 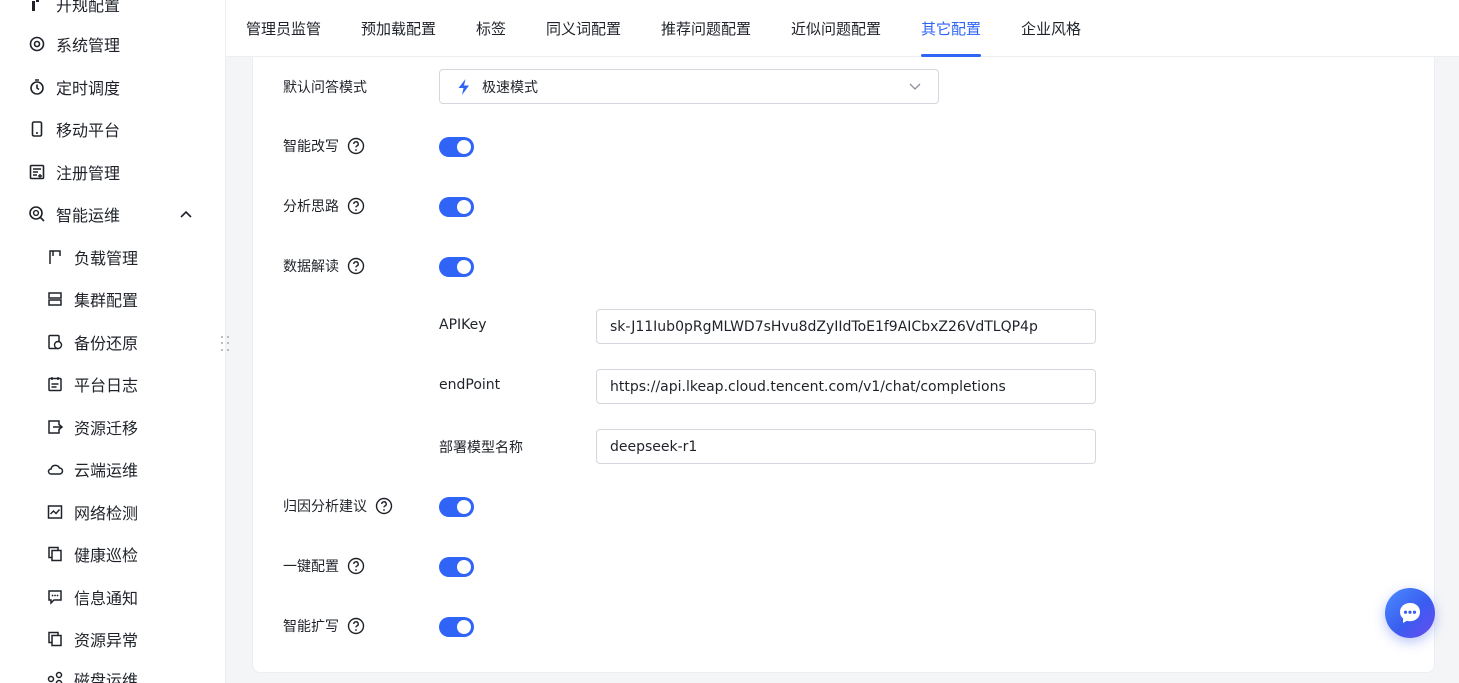 I want to click on tab-synonym-config: 同义词配置, so click(x=583, y=28).